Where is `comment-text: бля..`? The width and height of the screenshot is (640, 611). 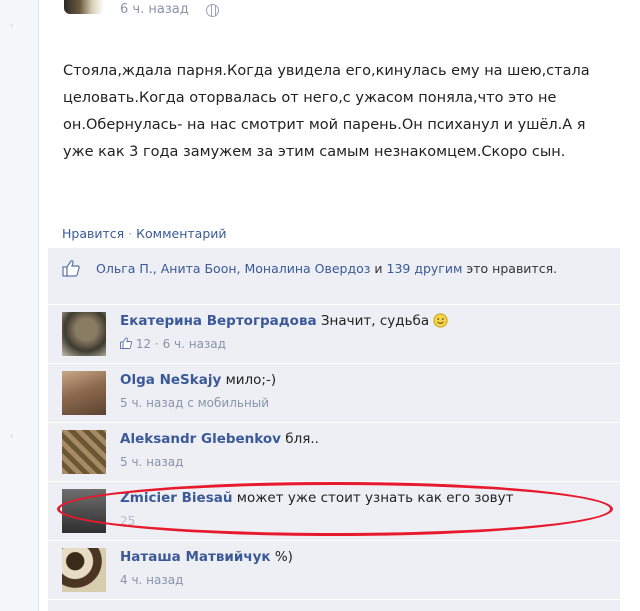
comment-text: бля.. is located at coordinates (299, 439).